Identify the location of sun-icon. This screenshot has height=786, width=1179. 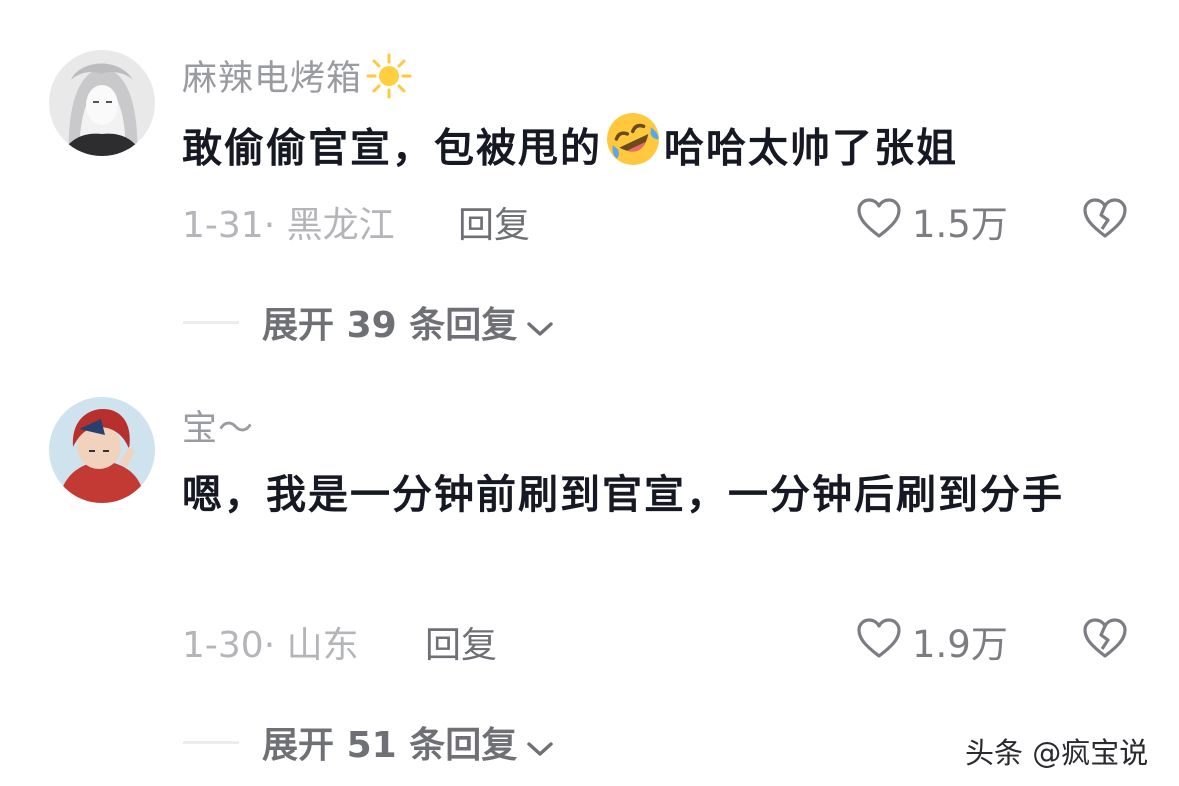
(389, 80).